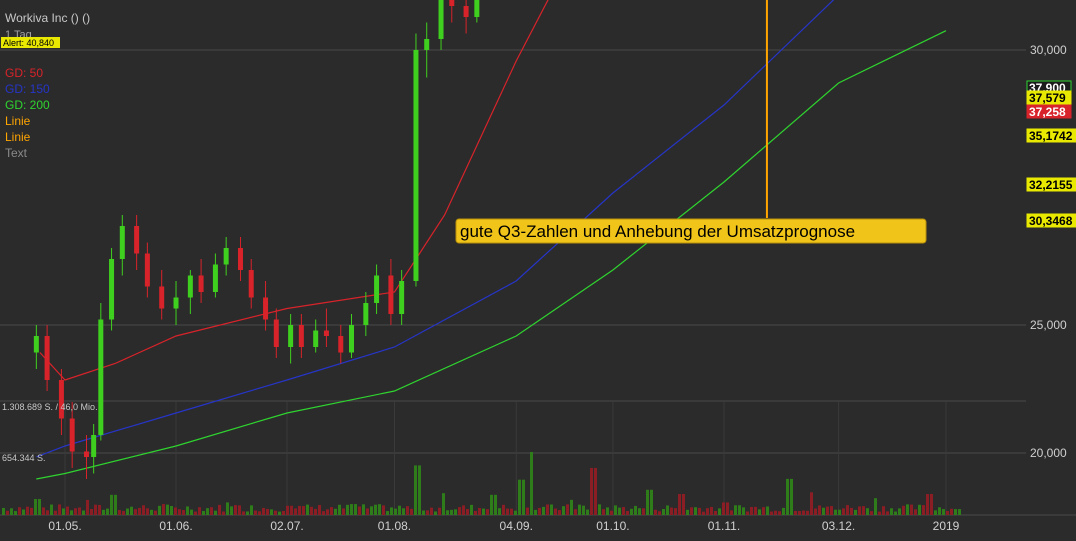  I want to click on legend-gd200: GD: 200, so click(27, 105).